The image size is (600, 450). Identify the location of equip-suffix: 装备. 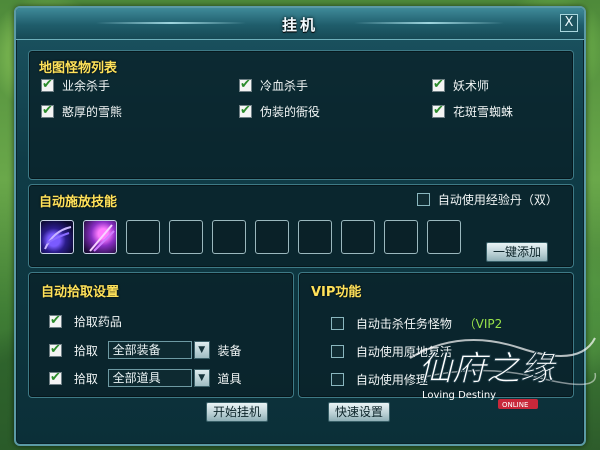
(229, 350).